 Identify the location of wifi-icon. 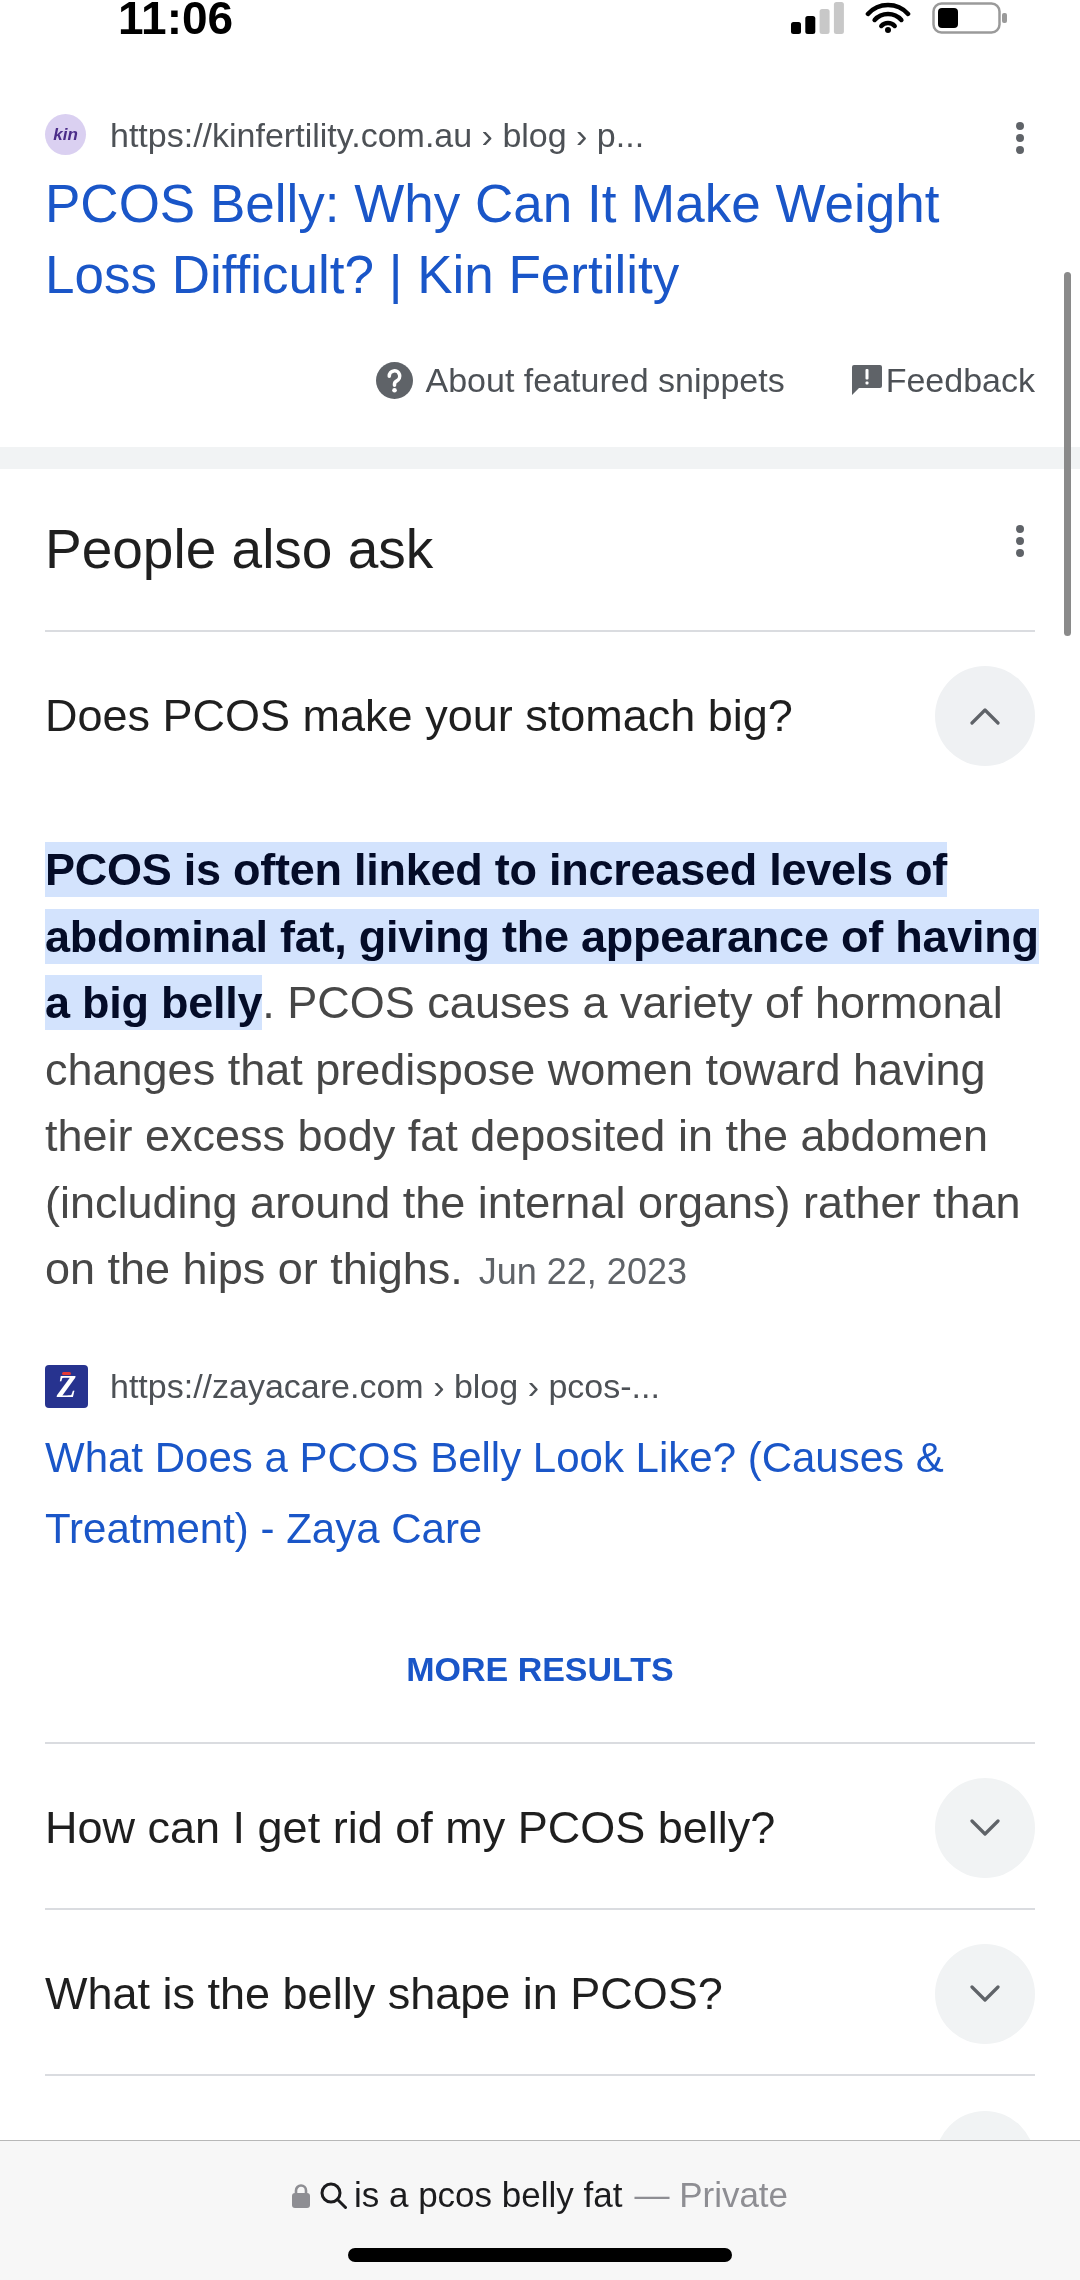
(888, 18).